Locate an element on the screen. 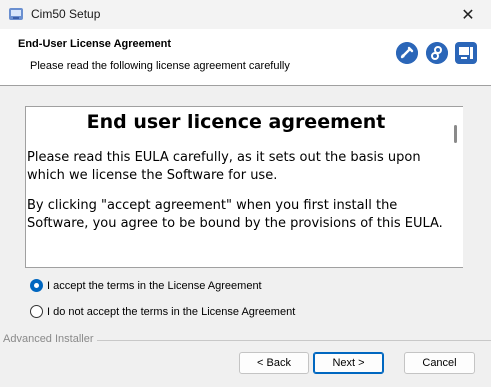 Image resolution: width=491 pixels, height=387 pixels. eula-heading: End user licence agreement is located at coordinates (236, 122).